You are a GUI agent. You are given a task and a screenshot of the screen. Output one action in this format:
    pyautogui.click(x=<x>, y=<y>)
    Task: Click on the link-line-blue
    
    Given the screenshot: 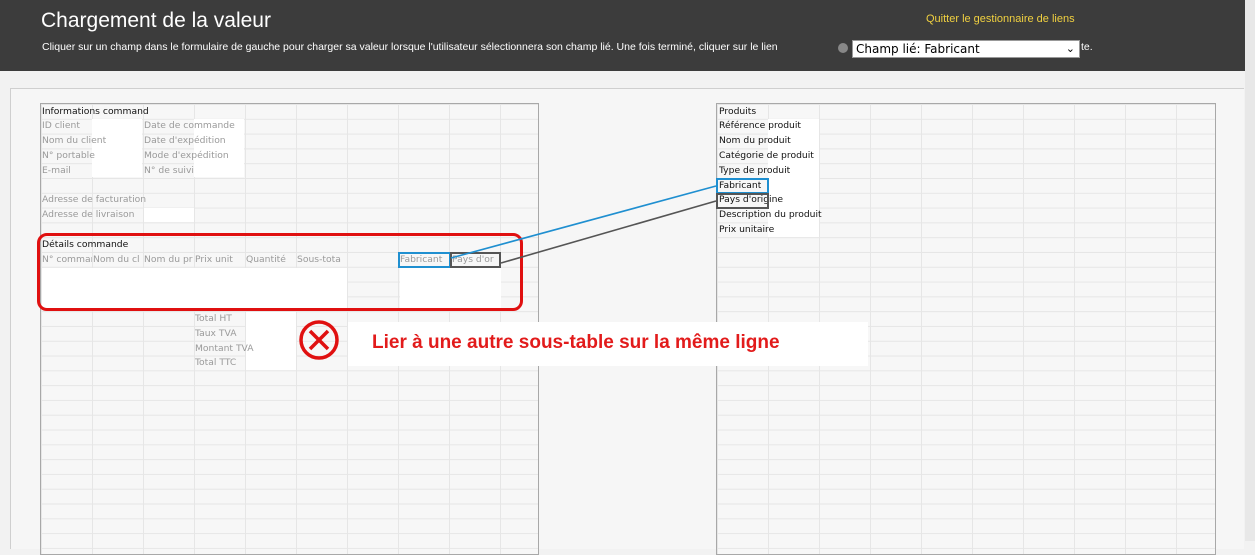 What is the action you would take?
    pyautogui.click(x=583, y=222)
    